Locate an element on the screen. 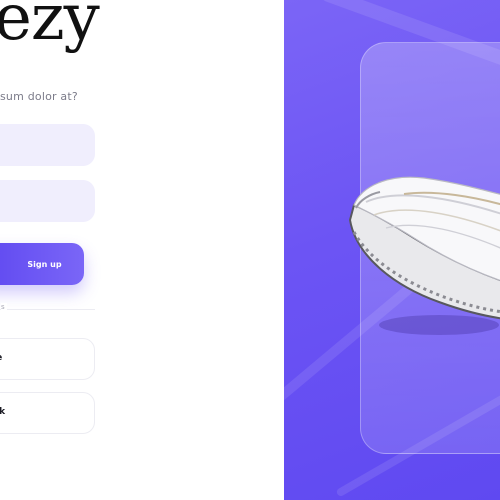 The width and height of the screenshot is (500, 500). divider-line is located at coordinates (47, 309).